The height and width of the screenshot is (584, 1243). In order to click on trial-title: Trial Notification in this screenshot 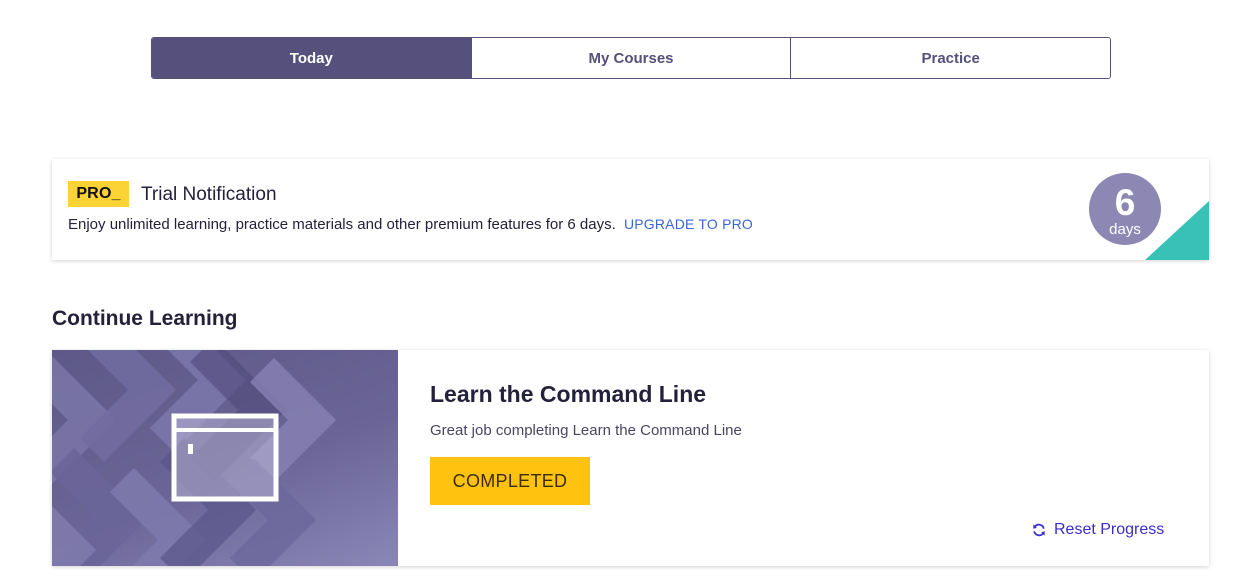, I will do `click(209, 194)`.